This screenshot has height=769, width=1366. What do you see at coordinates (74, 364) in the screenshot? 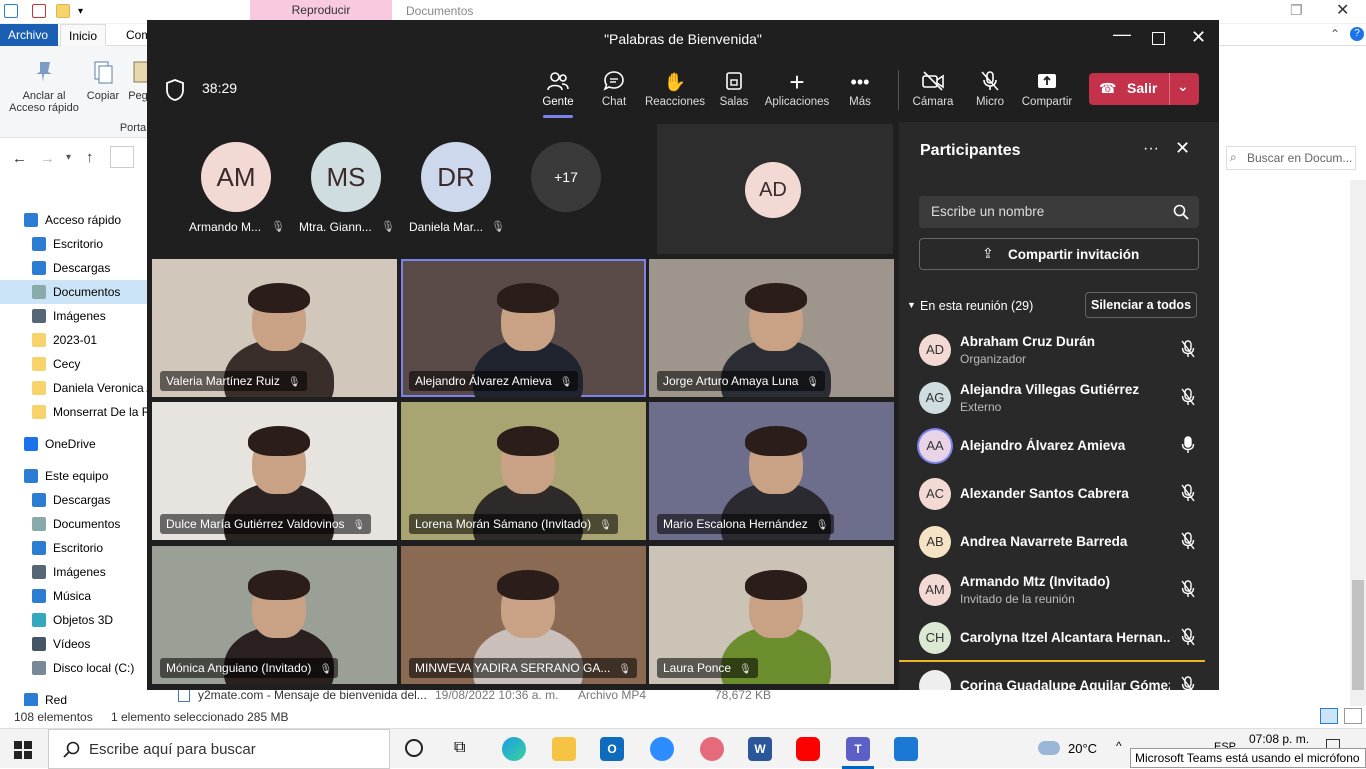
I see `nav-item-cecy: Cecy` at bounding box center [74, 364].